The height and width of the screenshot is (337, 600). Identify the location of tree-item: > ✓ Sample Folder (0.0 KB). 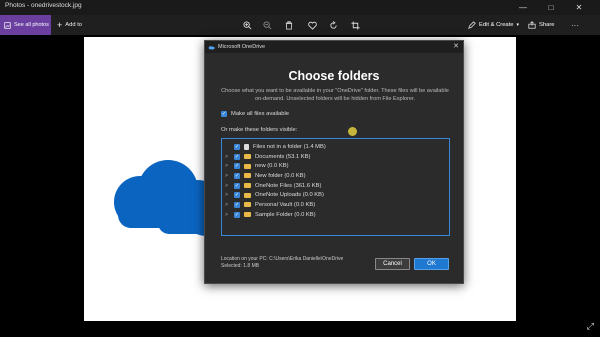
(335, 215).